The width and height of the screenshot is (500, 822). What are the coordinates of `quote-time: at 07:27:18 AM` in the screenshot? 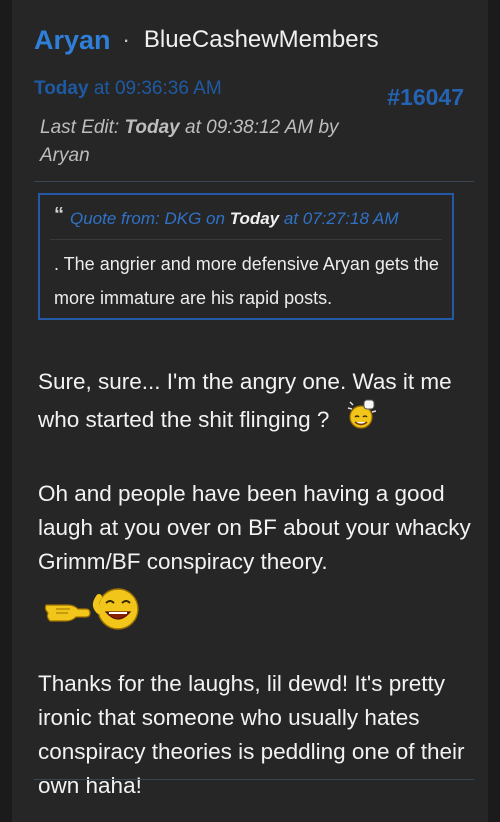 It's located at (341, 218).